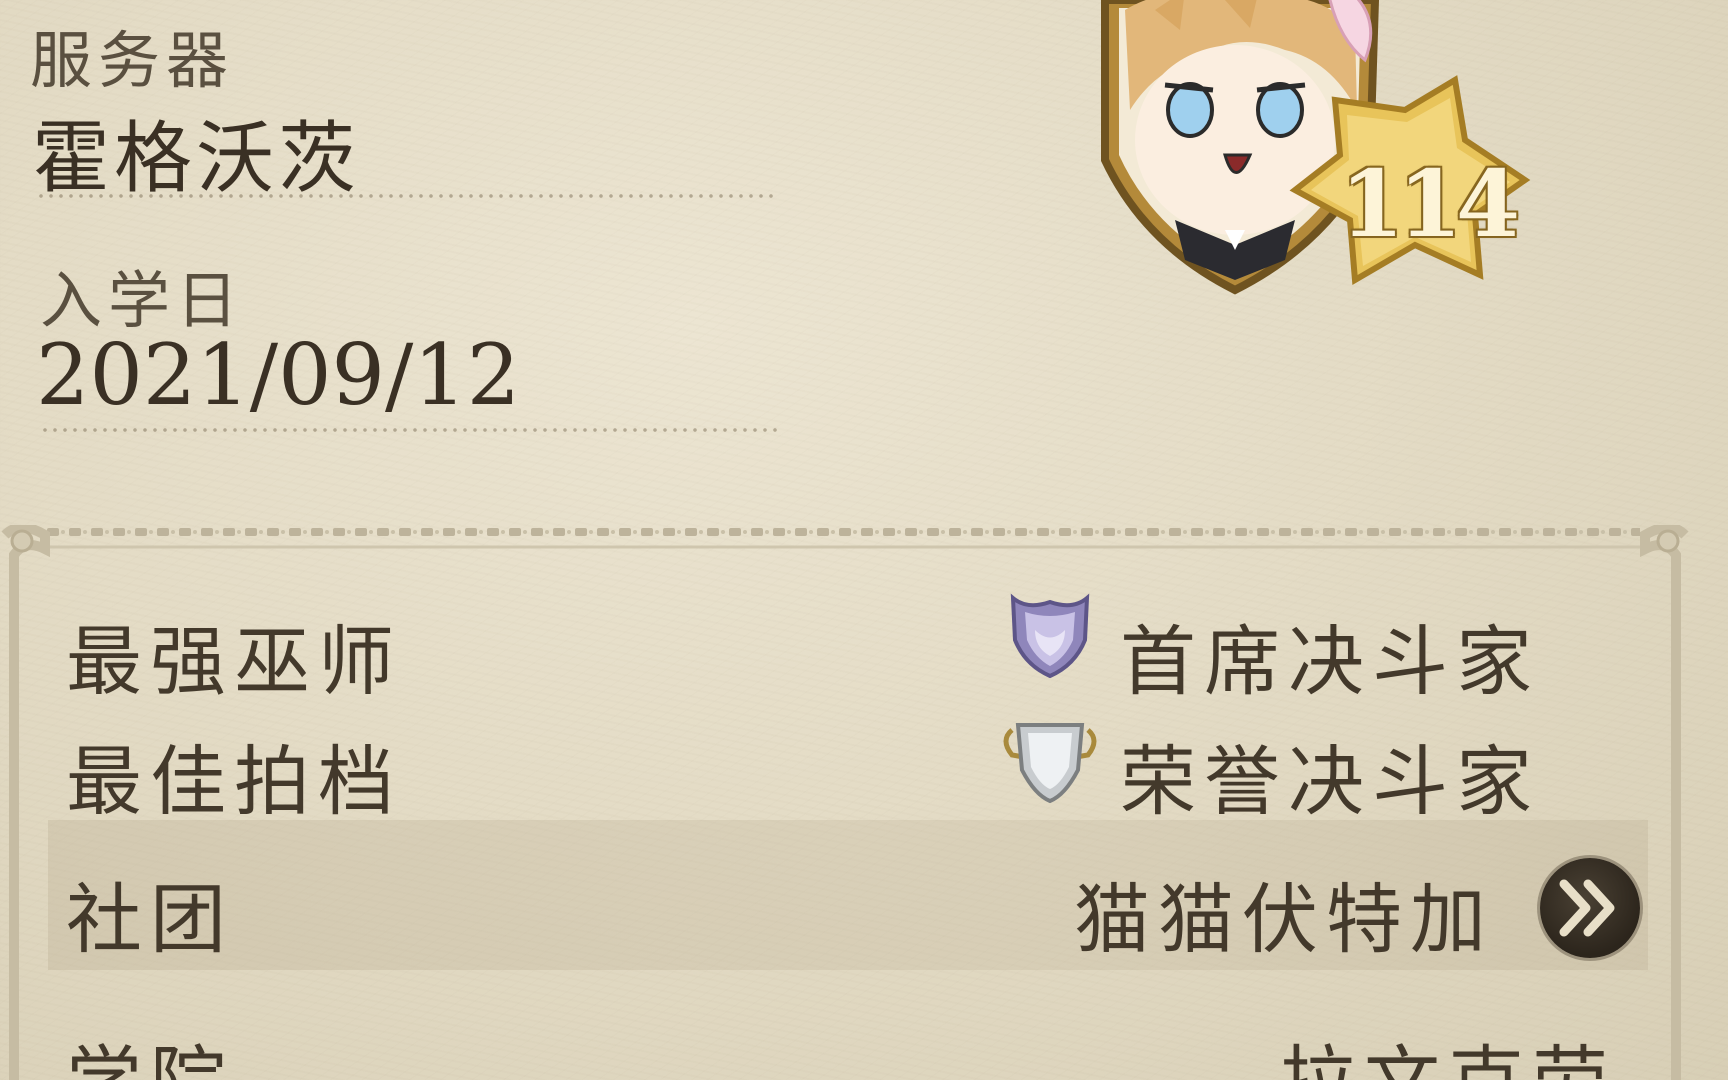  I want to click on double-chevron-right-icon, so click(1587, 908).